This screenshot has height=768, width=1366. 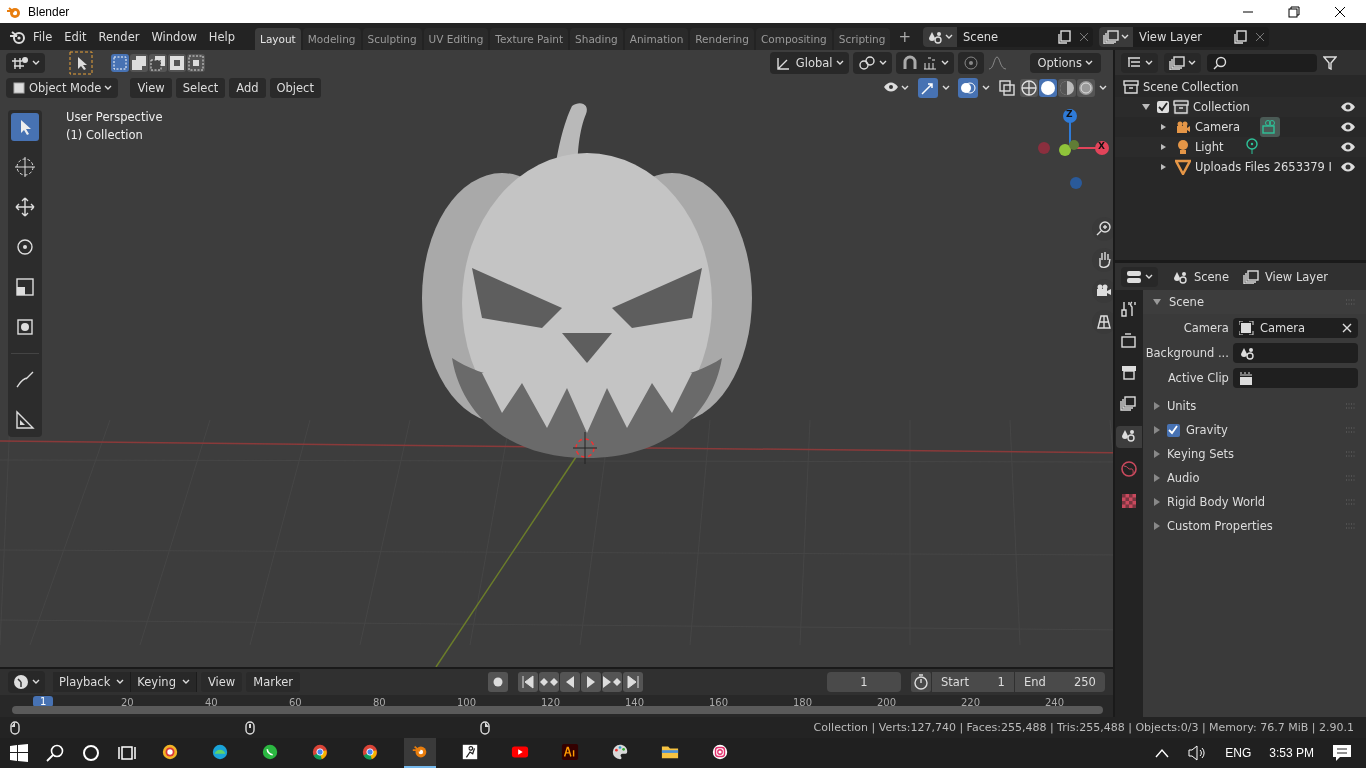 What do you see at coordinates (1182, 62) in the screenshot?
I see `view-layer-dropdown` at bounding box center [1182, 62].